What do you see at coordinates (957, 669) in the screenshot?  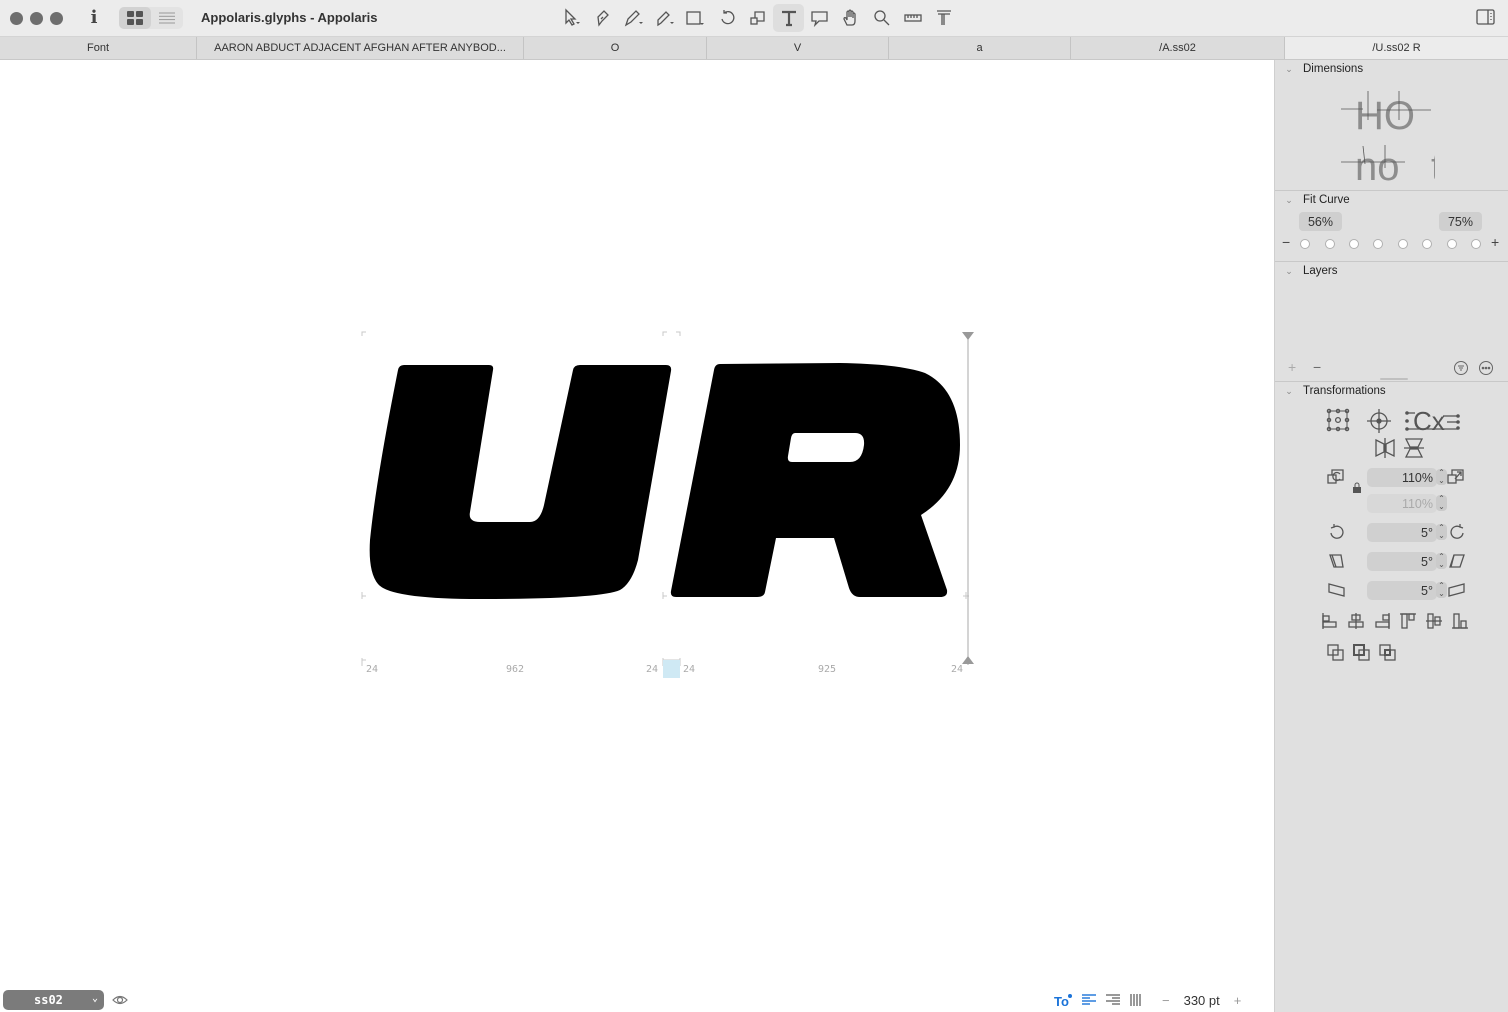 I see `r-rsb-value: 24` at bounding box center [957, 669].